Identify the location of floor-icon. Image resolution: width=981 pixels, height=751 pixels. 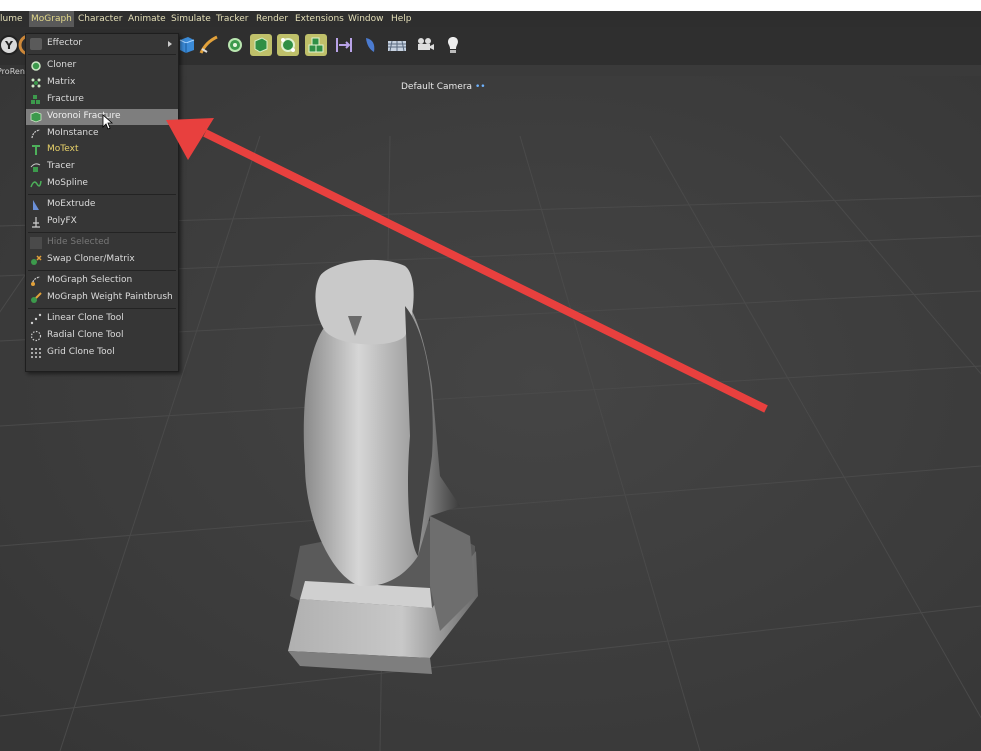
(397, 45).